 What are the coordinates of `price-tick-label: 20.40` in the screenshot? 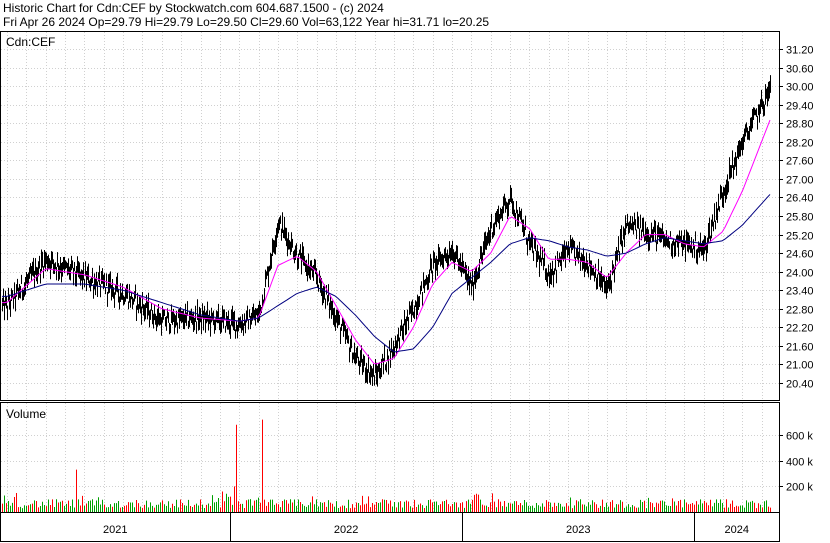 It's located at (800, 385).